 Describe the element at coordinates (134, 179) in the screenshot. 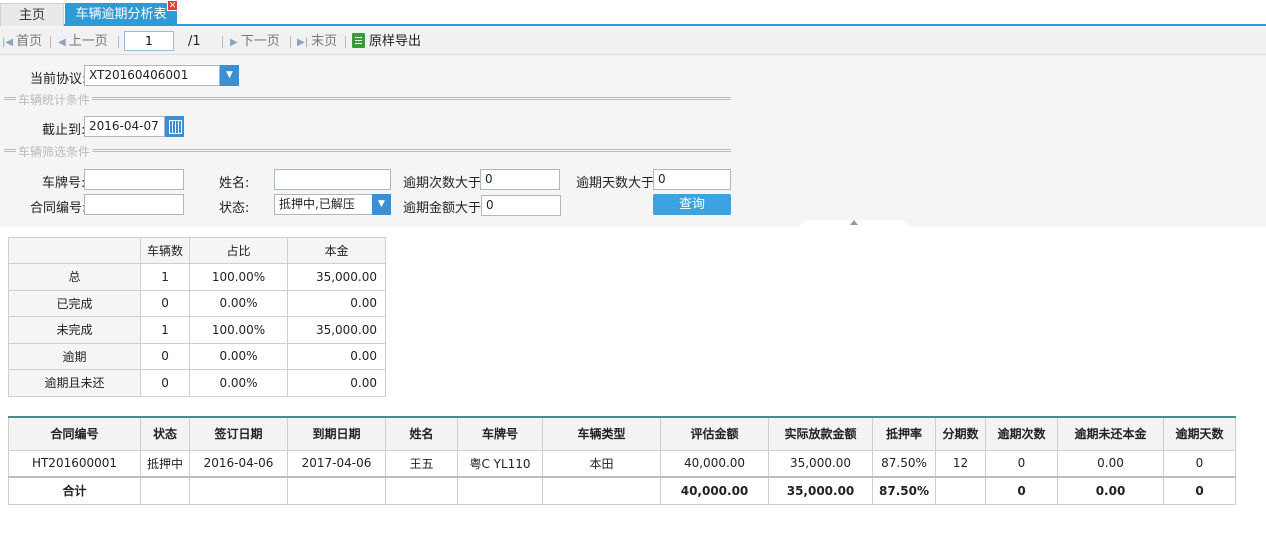

I see `plate-input` at that location.